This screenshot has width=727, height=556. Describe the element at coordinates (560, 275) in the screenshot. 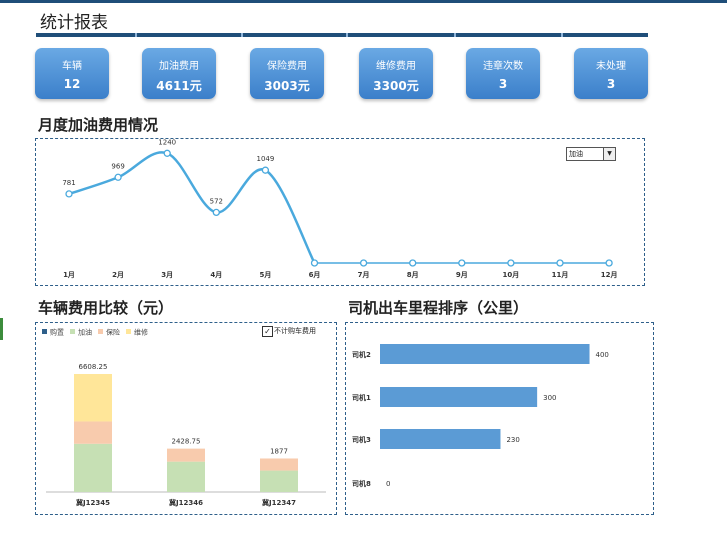

I see `fuel-x-tick-label: 11月` at that location.